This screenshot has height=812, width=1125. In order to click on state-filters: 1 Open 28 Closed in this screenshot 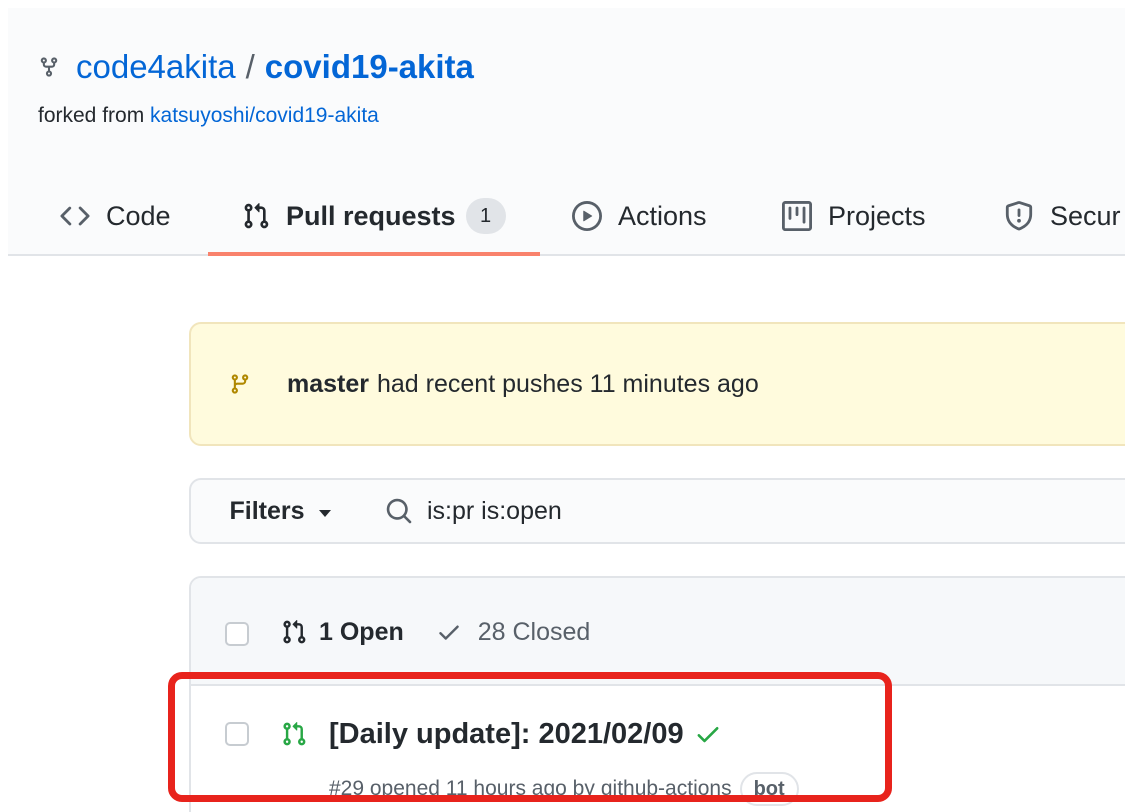, I will do `click(435, 632)`.